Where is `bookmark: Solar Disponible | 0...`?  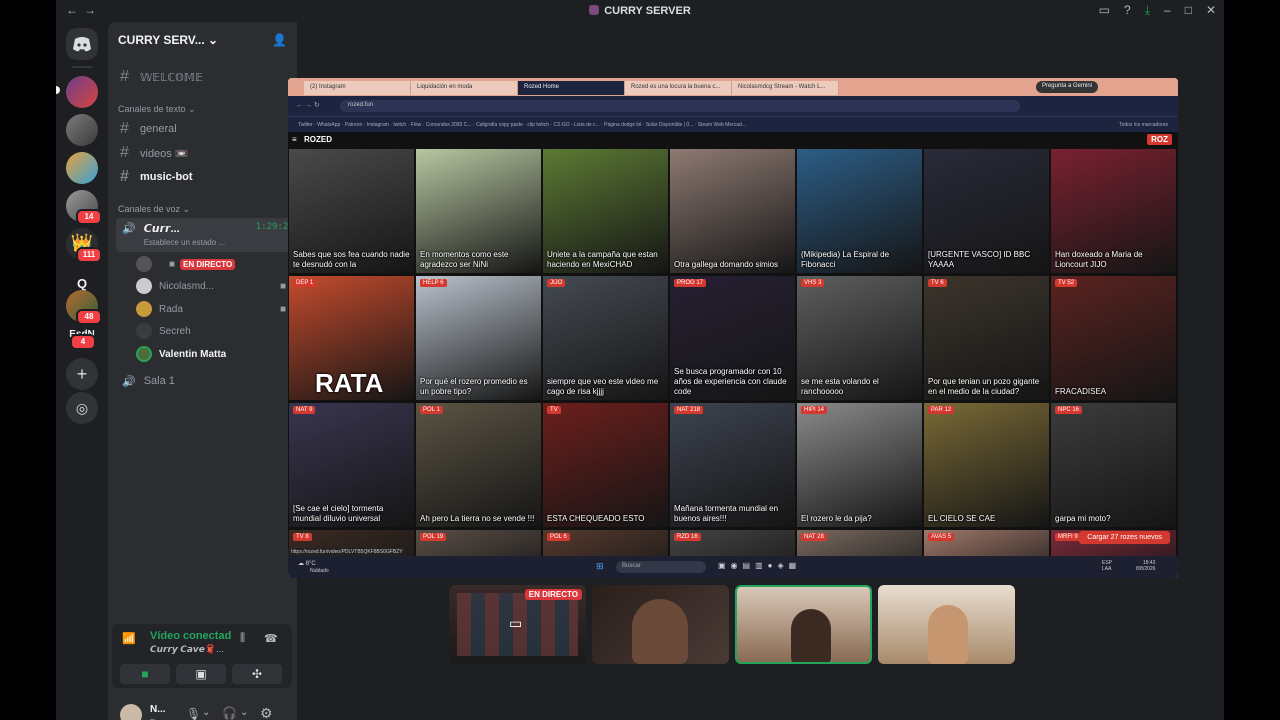 bookmark: Solar Disponible | 0... is located at coordinates (669, 125).